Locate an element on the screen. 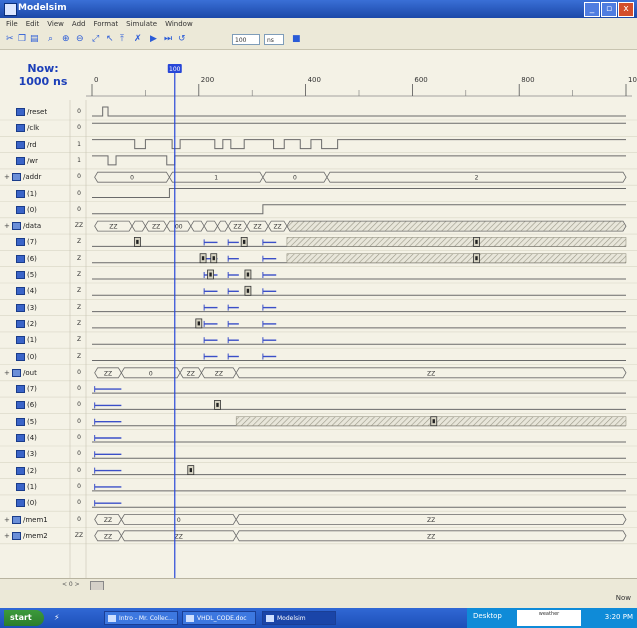 Image resolution: width=637 pixels, height=628 pixels. clock: 3:20 PM is located at coordinates (618, 617).